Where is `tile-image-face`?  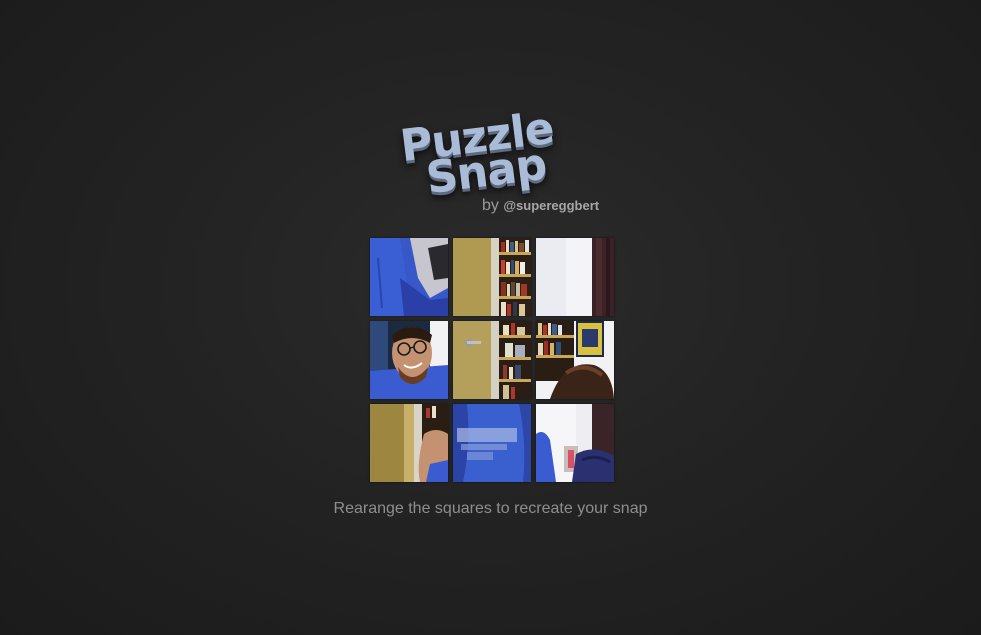
tile-image-face is located at coordinates (409, 360).